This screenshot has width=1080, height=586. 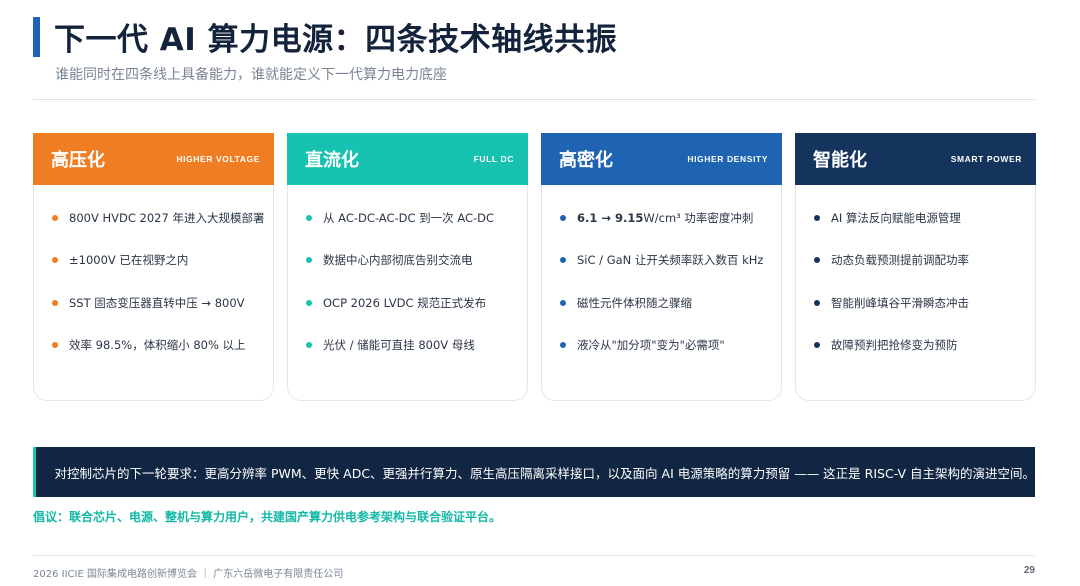 What do you see at coordinates (188, 574) in the screenshot?
I see `footer-text: 2026 IICIE 国际集成电路创新博览会 ｜ 广东六岳微电子有限责任公司` at bounding box center [188, 574].